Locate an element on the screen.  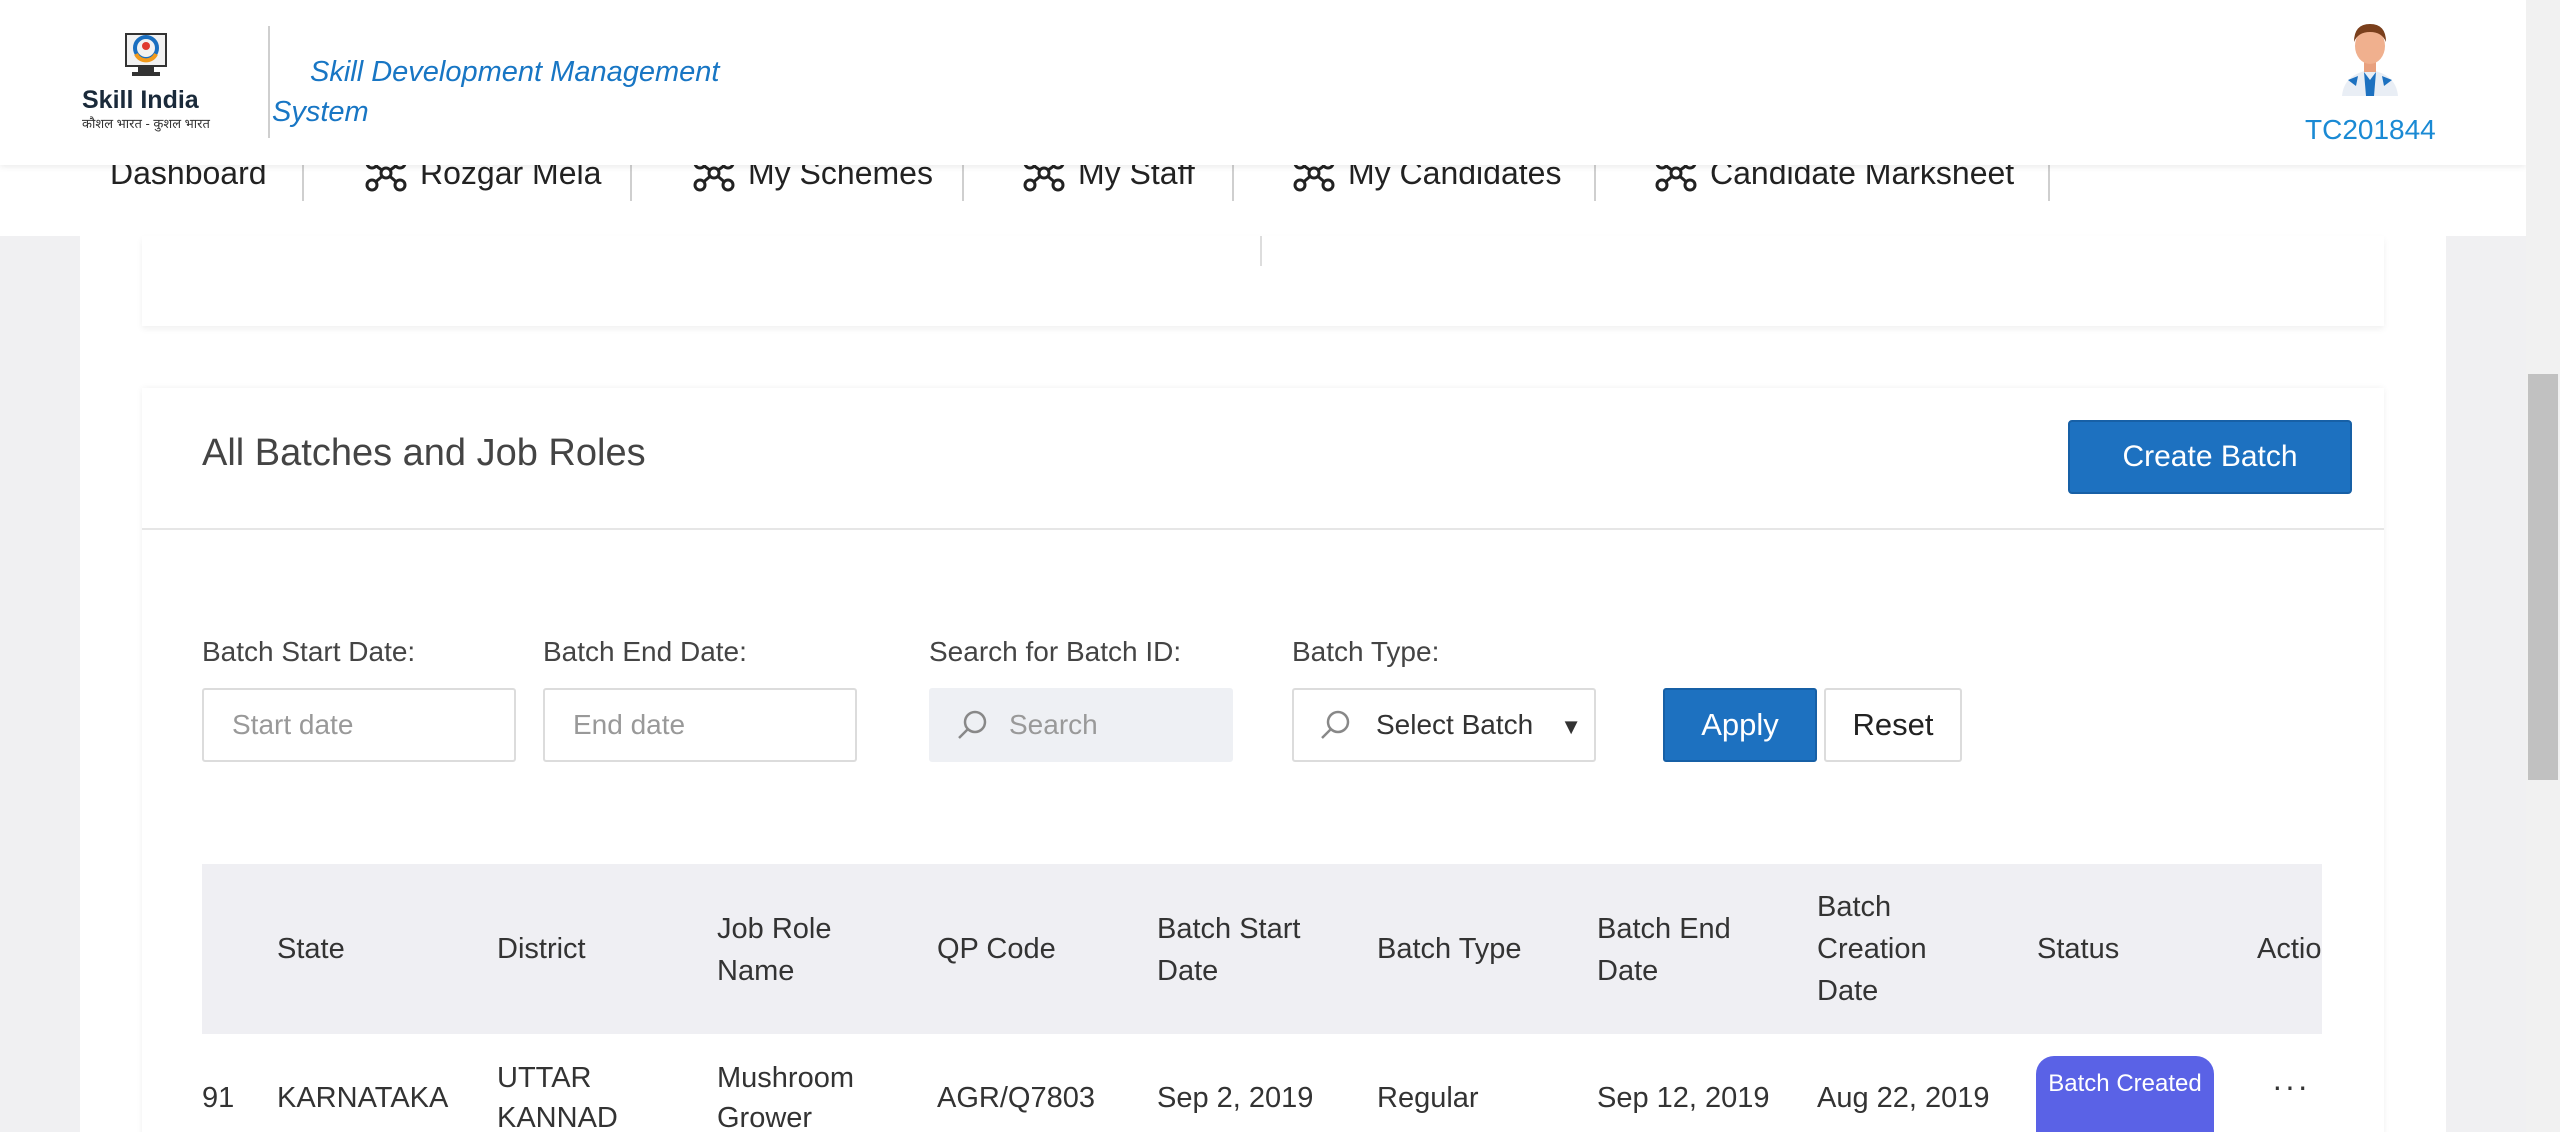
user-id: TC201844 is located at coordinates (2370, 130).